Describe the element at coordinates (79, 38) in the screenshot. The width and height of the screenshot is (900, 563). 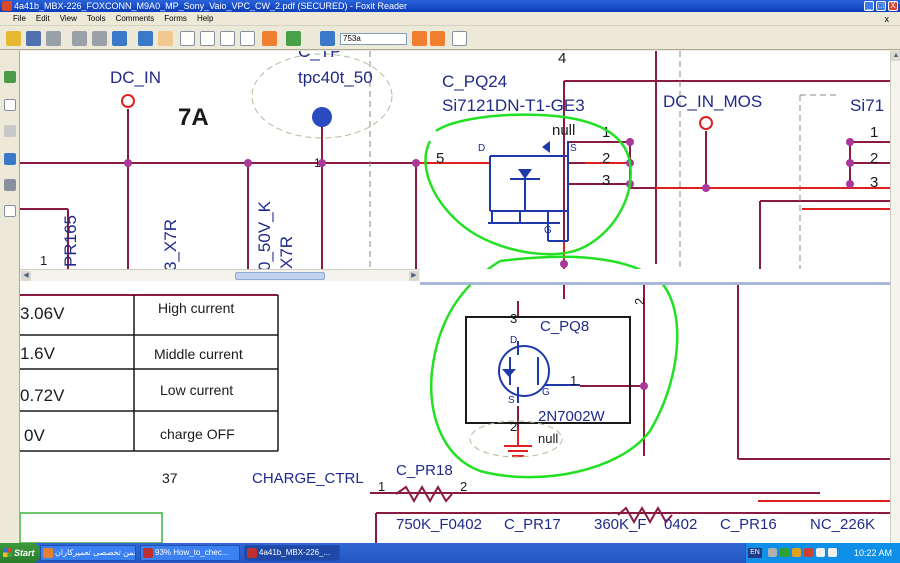
I see `print-icon` at that location.